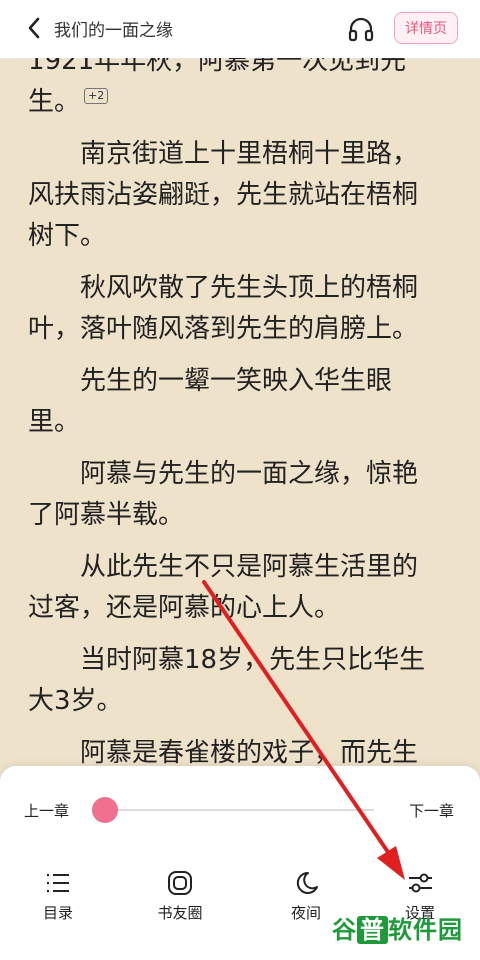  I want to click on listen-button, so click(361, 29).